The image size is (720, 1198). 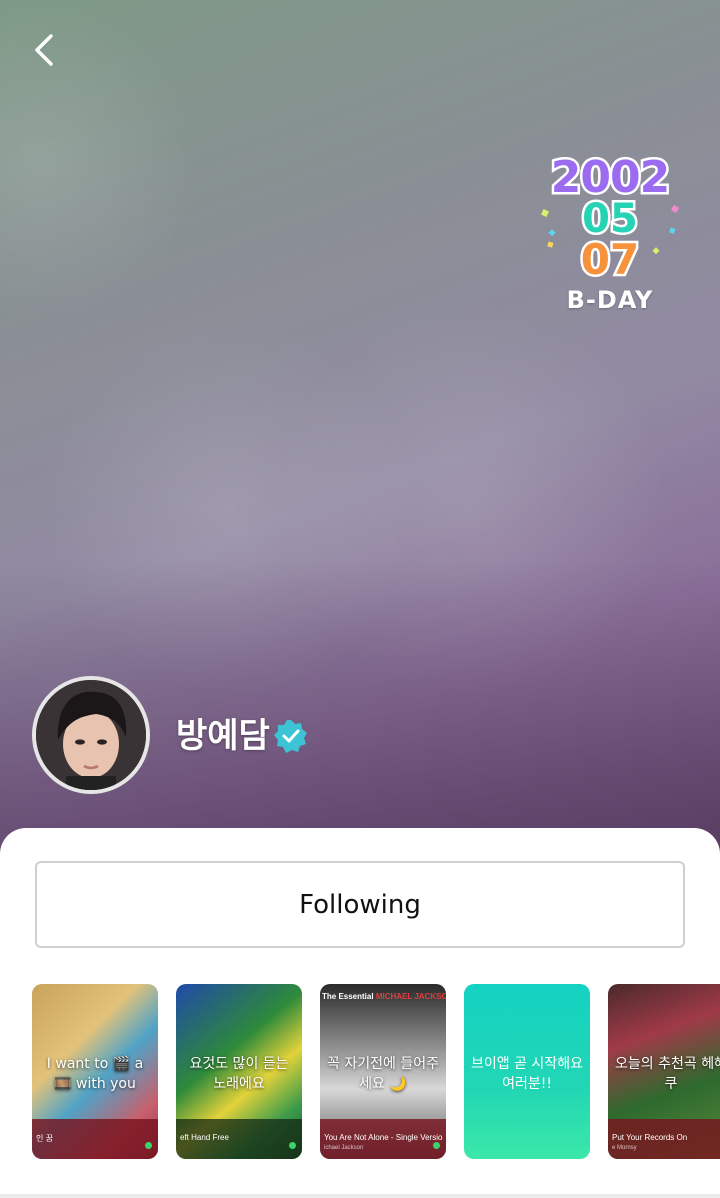 I want to click on profile-avatar, so click(x=91, y=735).